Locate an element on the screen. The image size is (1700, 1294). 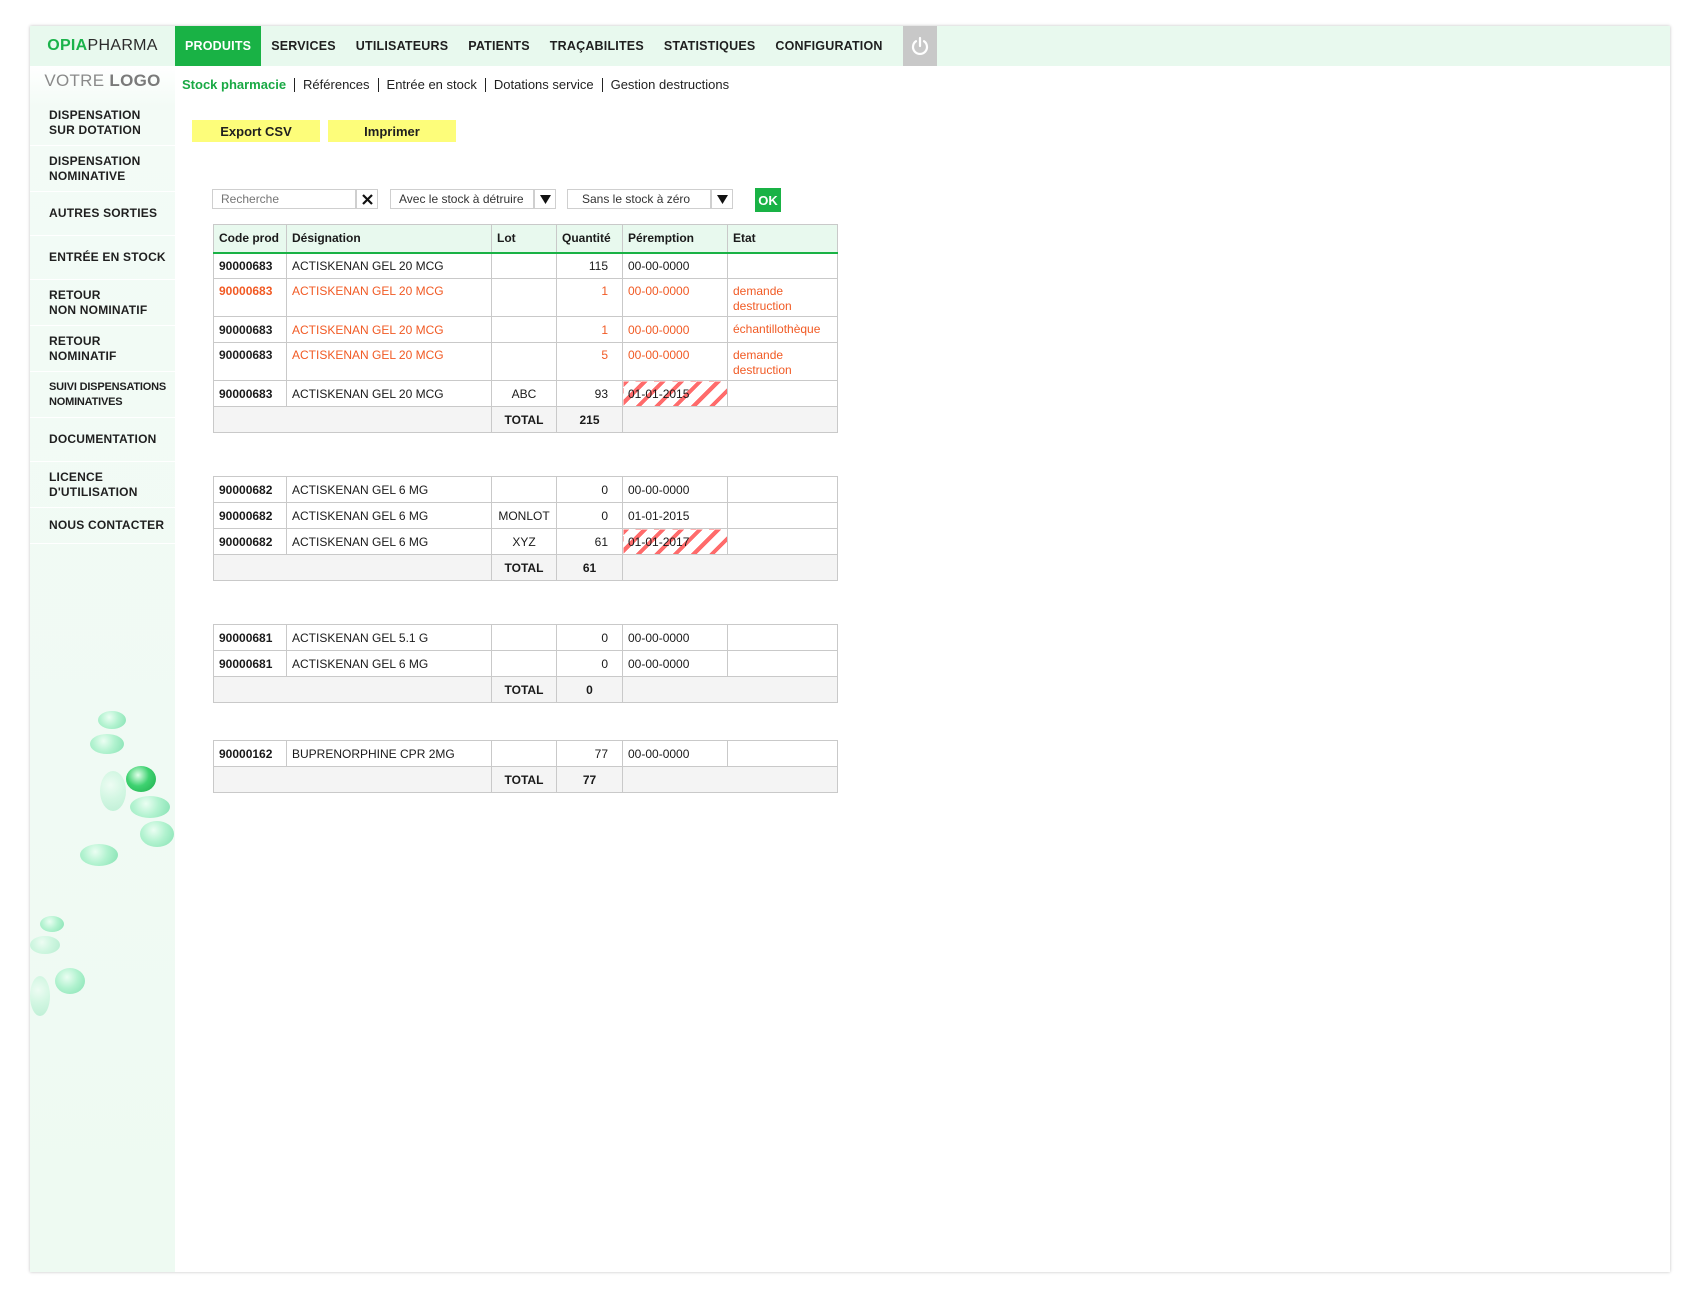
brand-part2: PHARMA is located at coordinates (122, 45).